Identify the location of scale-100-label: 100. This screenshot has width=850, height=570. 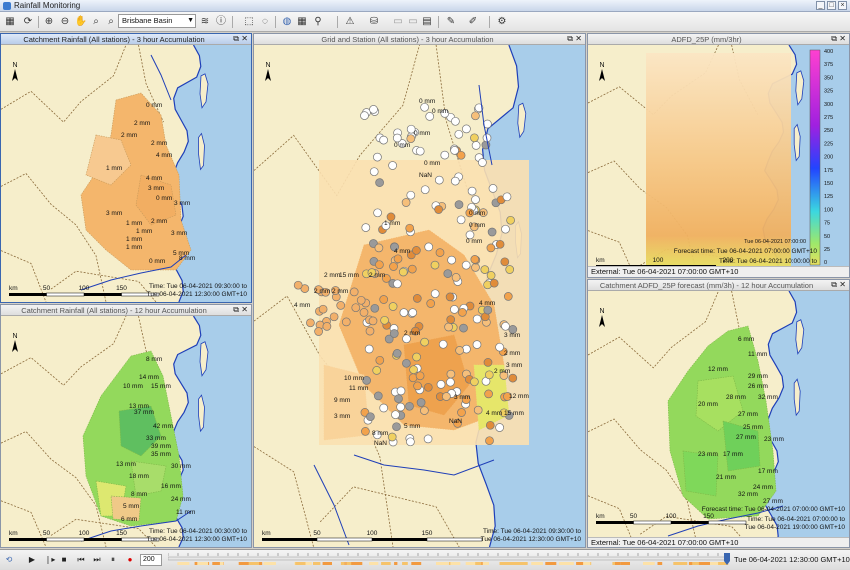
(84, 533).